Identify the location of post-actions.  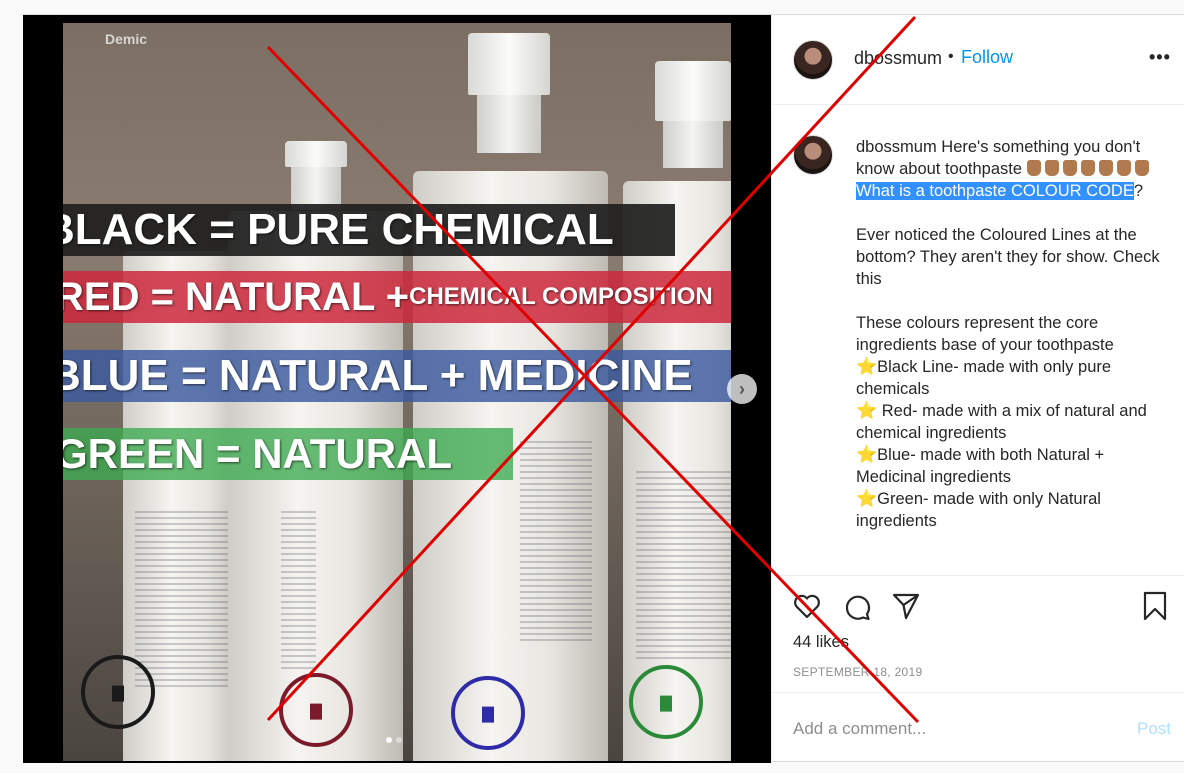
(978, 605).